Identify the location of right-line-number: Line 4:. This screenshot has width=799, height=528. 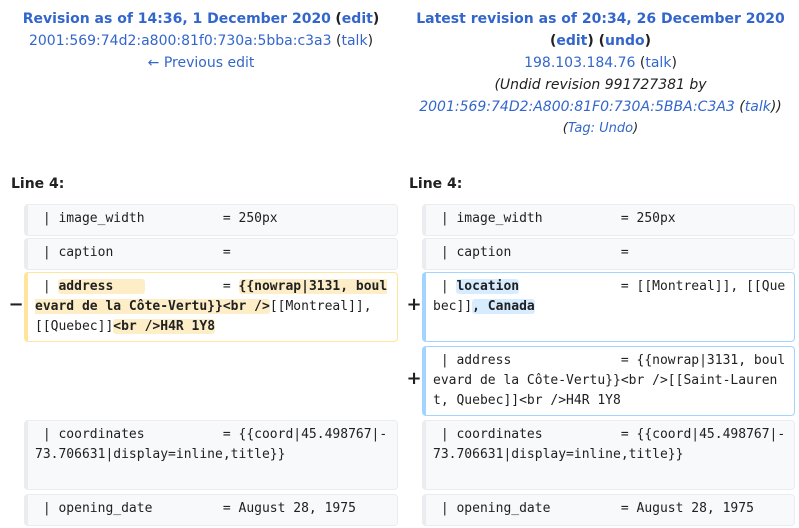
(436, 184).